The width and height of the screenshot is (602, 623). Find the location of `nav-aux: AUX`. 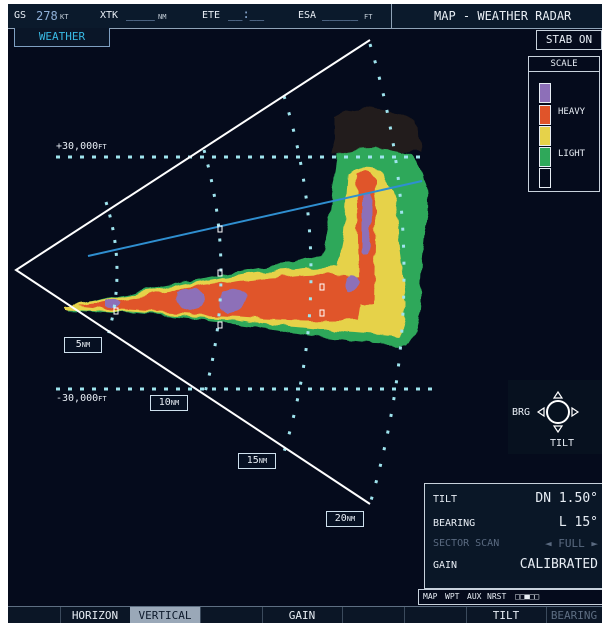

nav-aux: AUX is located at coordinates (474, 596).